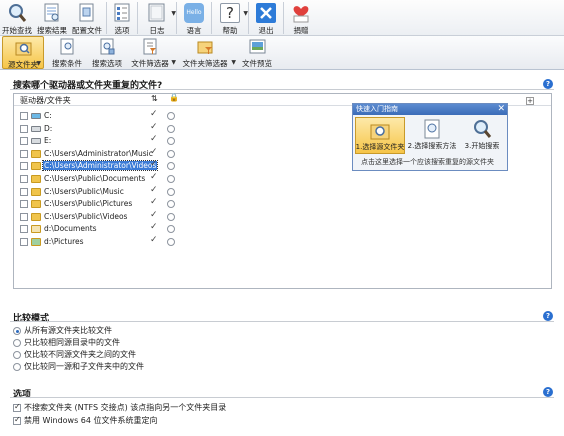 The height and width of the screenshot is (436, 564). What do you see at coordinates (194, 30) in the screenshot?
I see `language-label: 语言` at bounding box center [194, 30].